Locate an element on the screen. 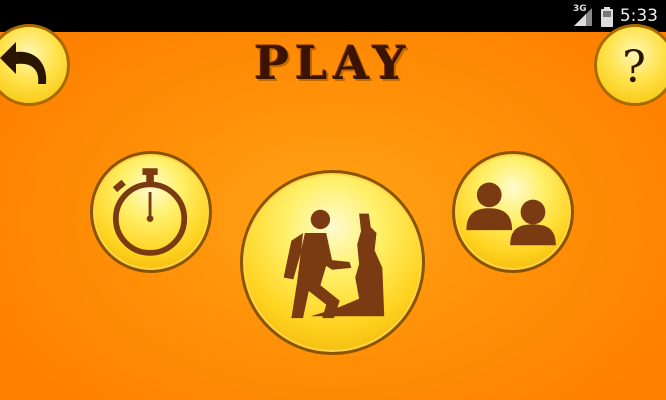 The height and width of the screenshot is (400, 666). climb-mode-button is located at coordinates (332, 262).